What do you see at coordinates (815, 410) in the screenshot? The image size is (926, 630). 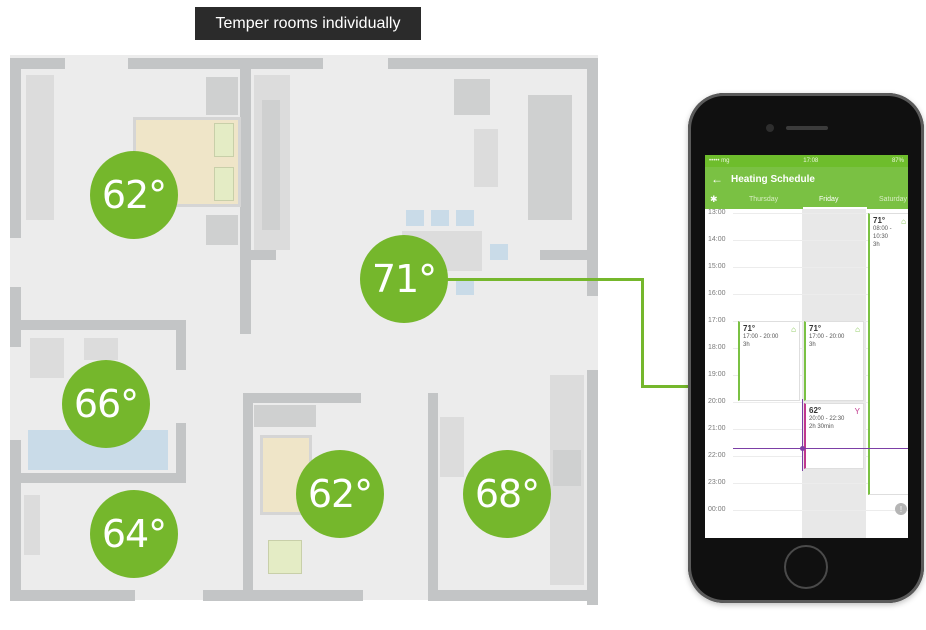 I see `event-temperature: 62°` at bounding box center [815, 410].